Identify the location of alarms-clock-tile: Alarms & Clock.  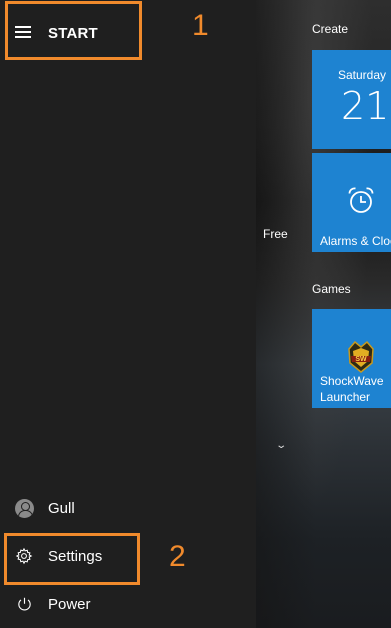
(351, 202).